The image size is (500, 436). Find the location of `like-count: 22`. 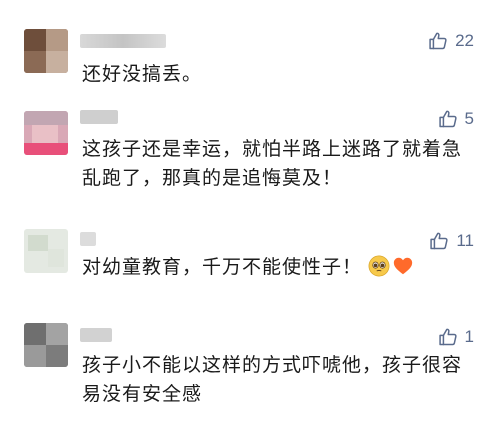

like-count: 22 is located at coordinates (464, 40).